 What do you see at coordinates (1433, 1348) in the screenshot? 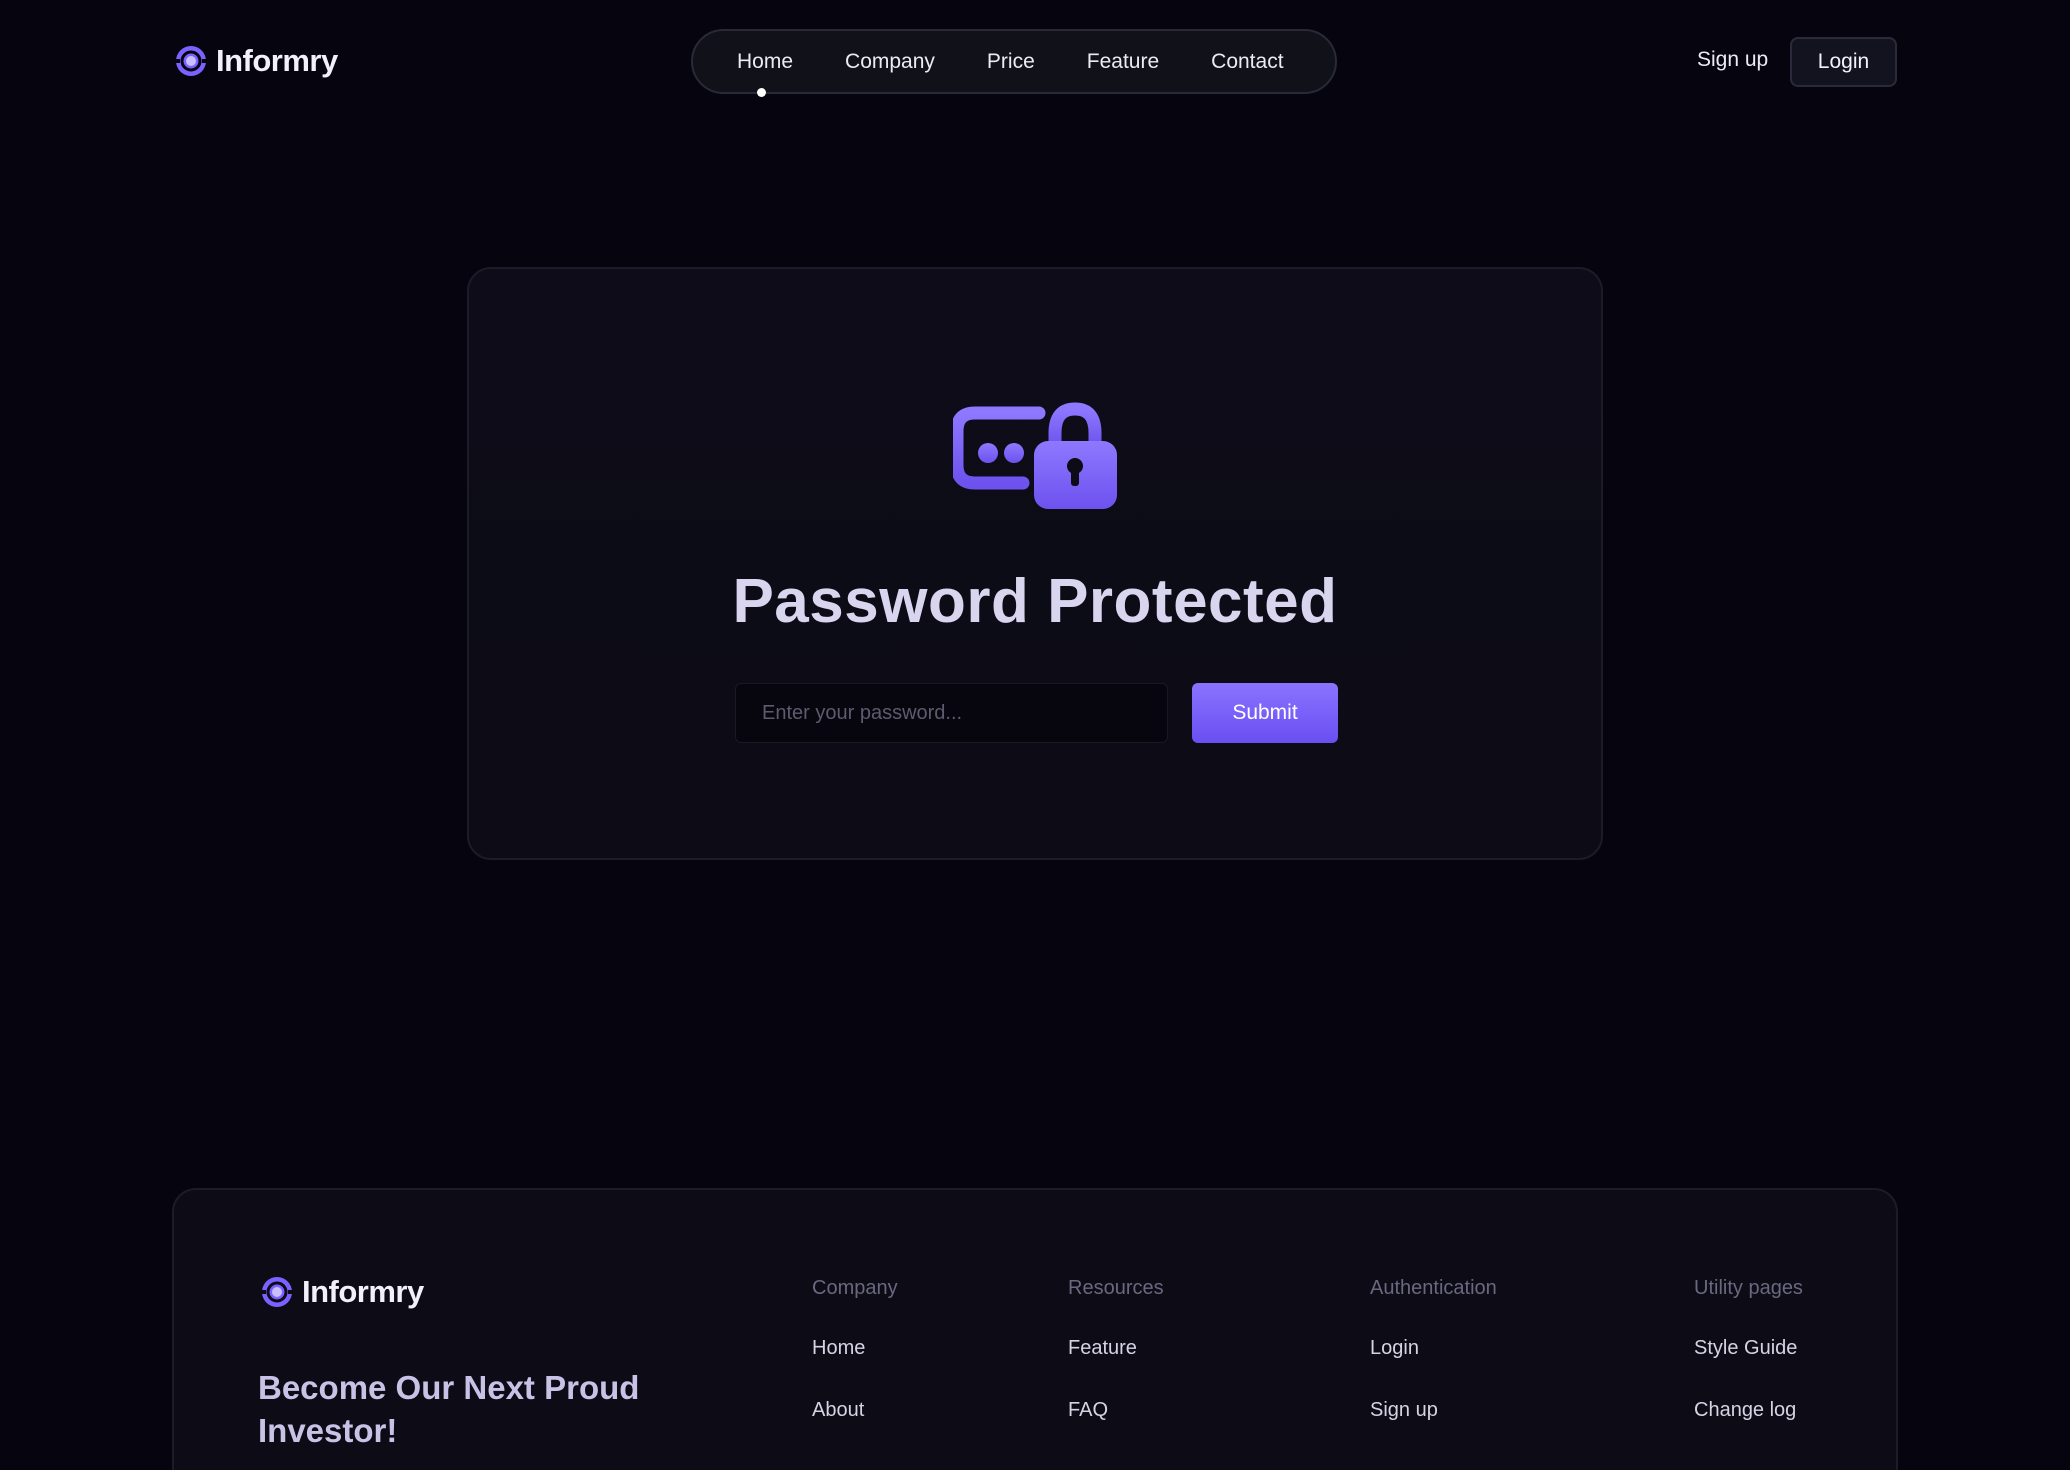
I see `footer-link-login: Login` at bounding box center [1433, 1348].